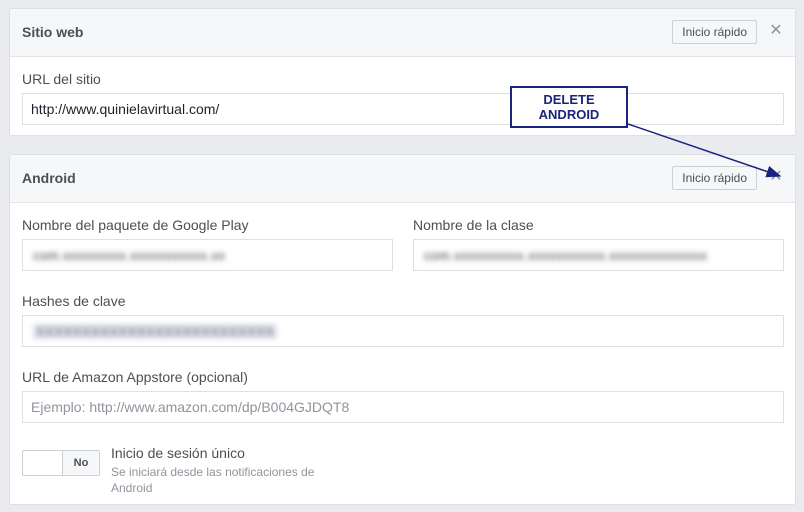  Describe the element at coordinates (402, 33) in the screenshot. I see `website-panel-header: Sitio web Inicio rápido ✕` at that location.